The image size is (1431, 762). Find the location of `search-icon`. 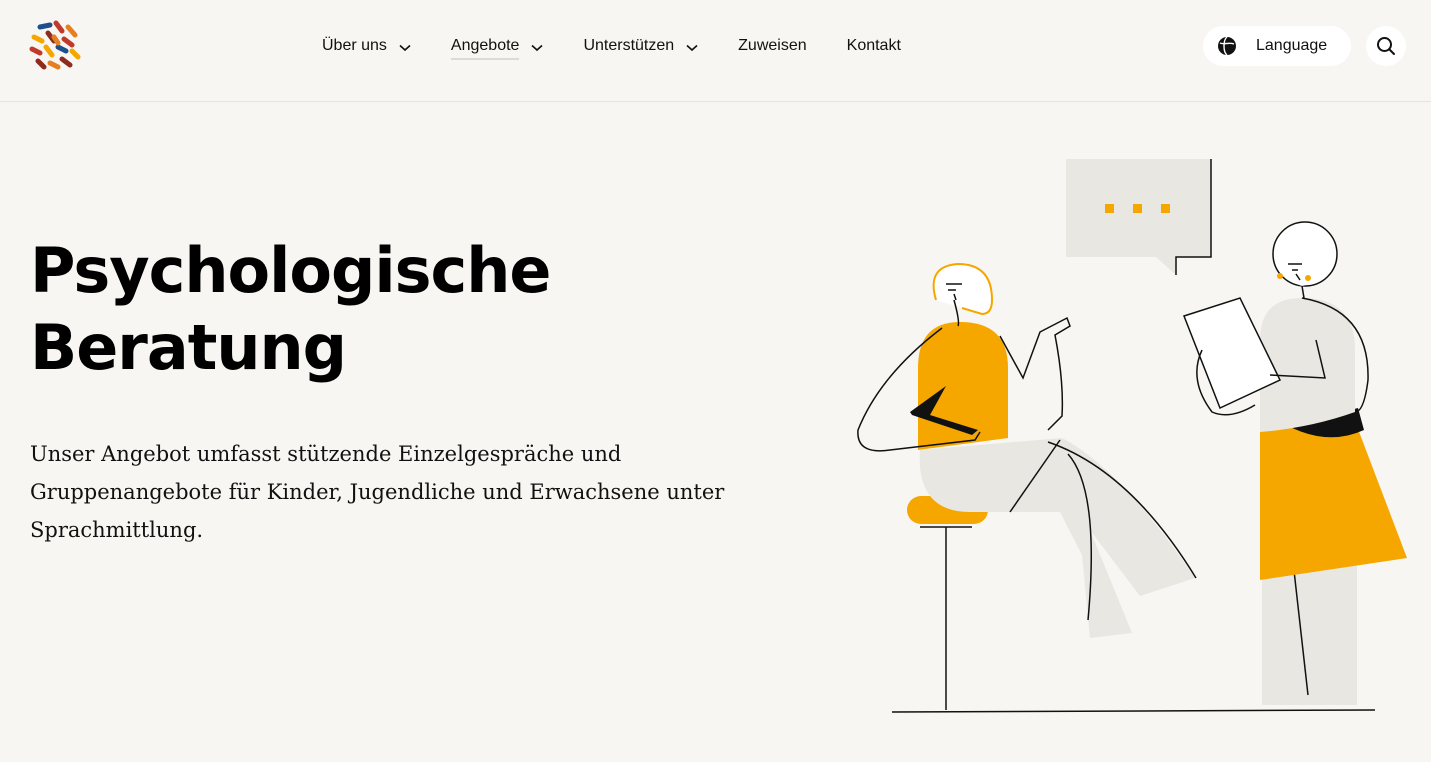

search-icon is located at coordinates (1386, 46).